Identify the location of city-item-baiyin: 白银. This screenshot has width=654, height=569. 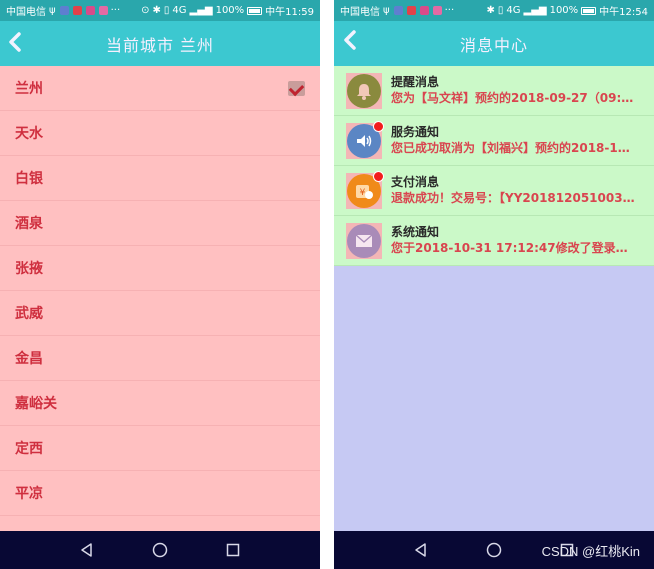
(160, 178).